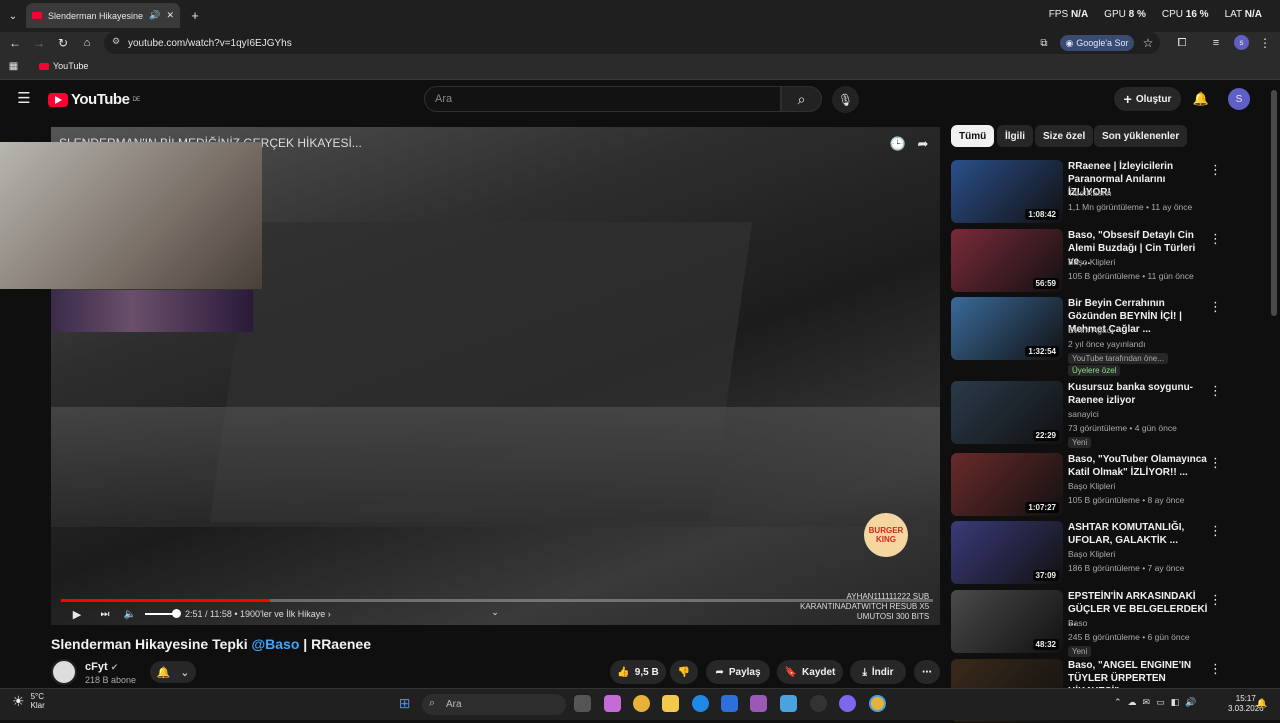 The image size is (1280, 723). What do you see at coordinates (28, 701) in the screenshot?
I see `weather-widget: ☀ 5°C Klar` at bounding box center [28, 701].